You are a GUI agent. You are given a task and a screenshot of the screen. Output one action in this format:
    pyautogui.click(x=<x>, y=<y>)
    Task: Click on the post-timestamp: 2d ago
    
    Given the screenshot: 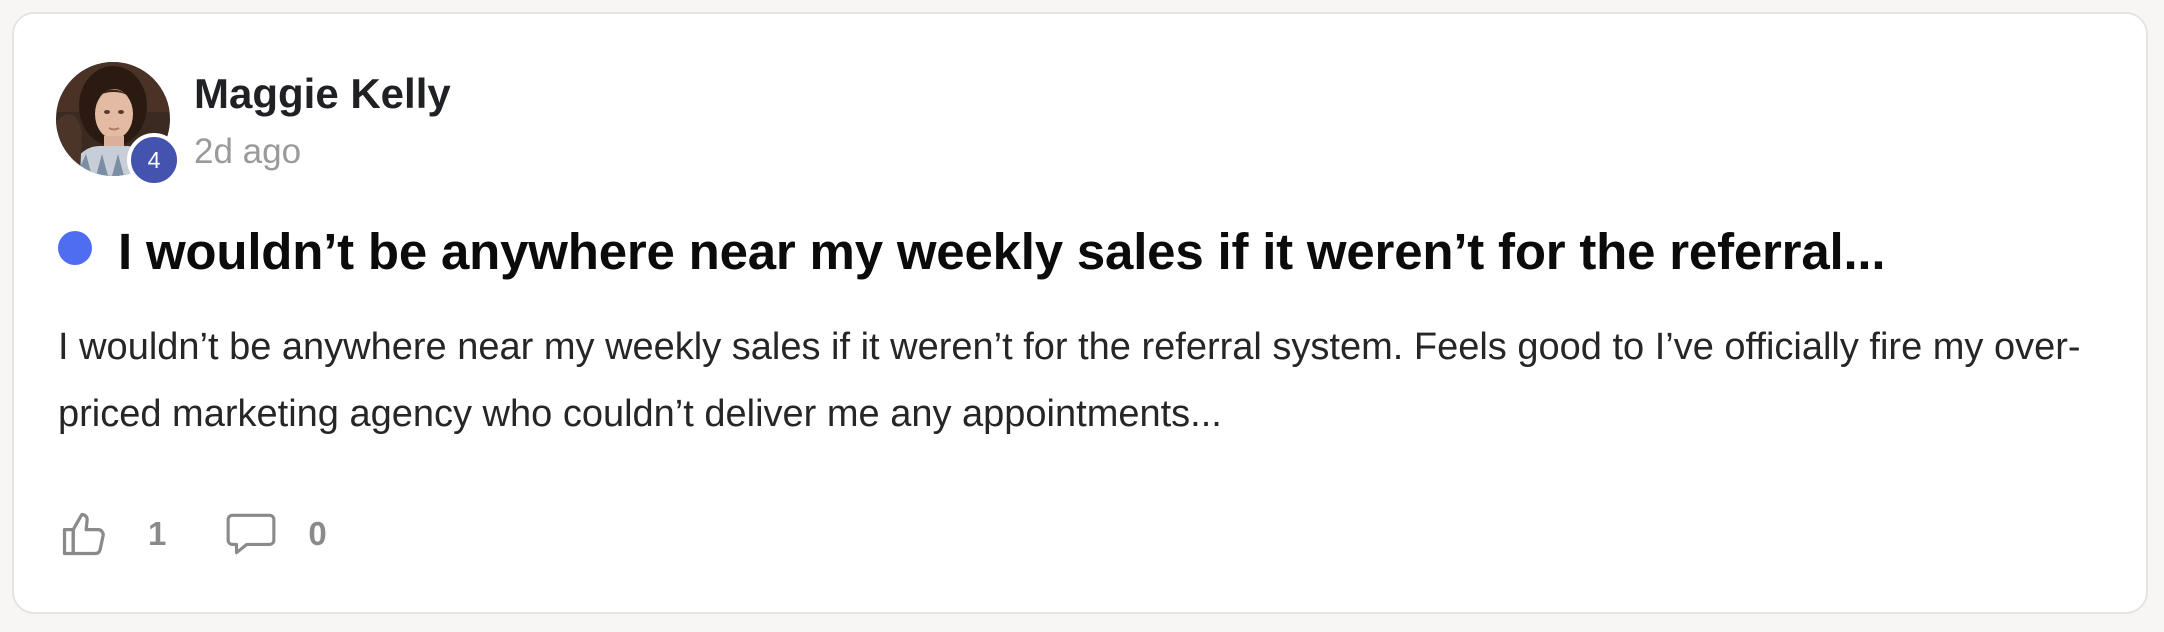 What is the action you would take?
    pyautogui.click(x=248, y=151)
    